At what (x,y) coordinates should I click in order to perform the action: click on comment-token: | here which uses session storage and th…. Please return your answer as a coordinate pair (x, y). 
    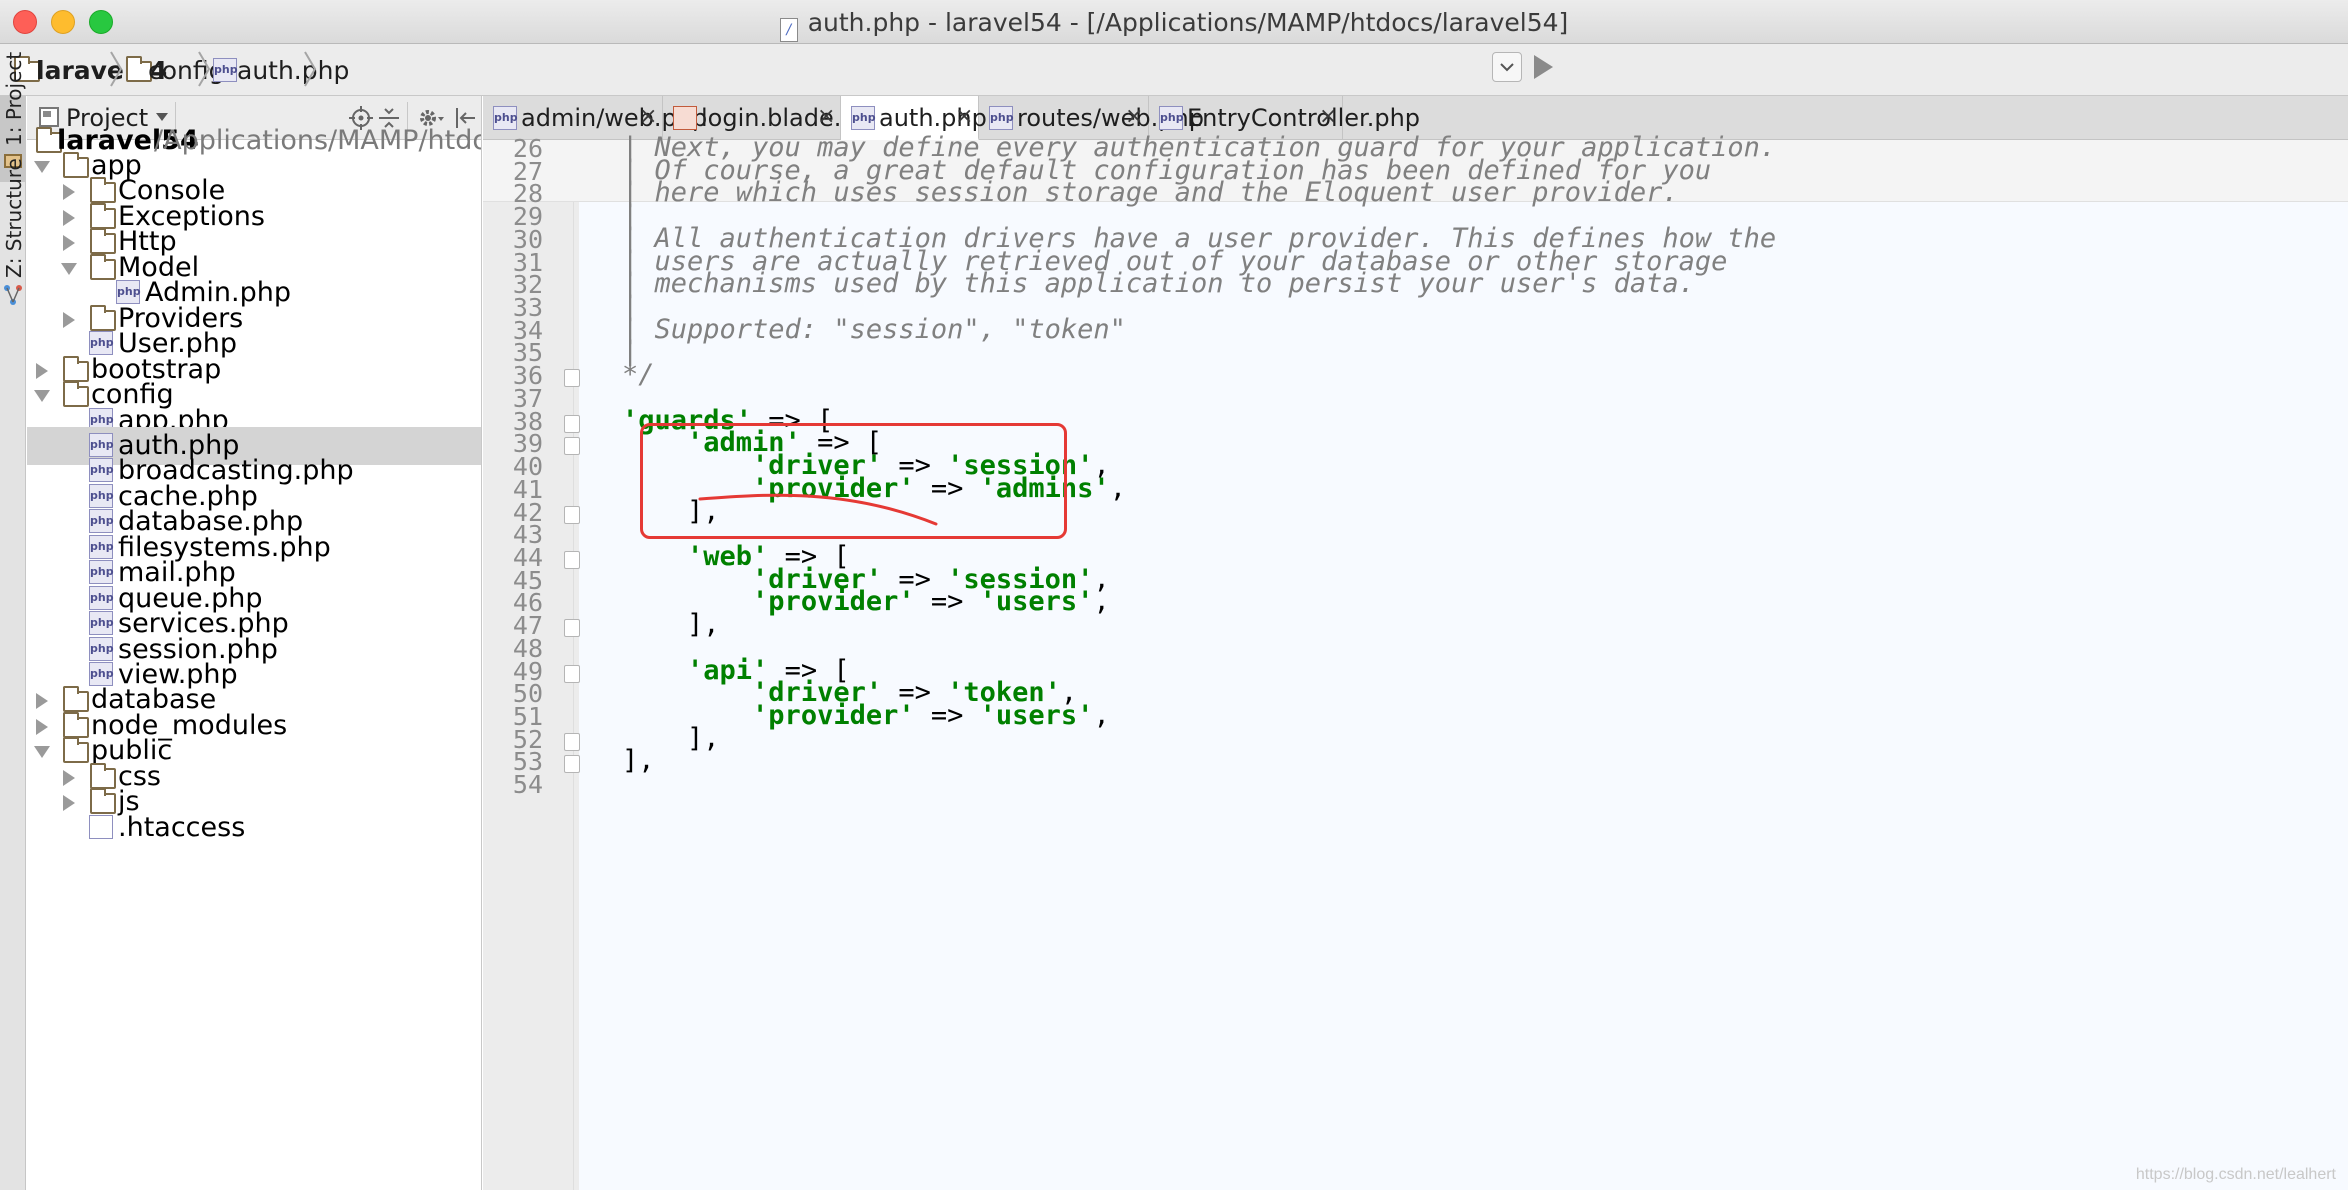
    Looking at the image, I should click on (1150, 193).